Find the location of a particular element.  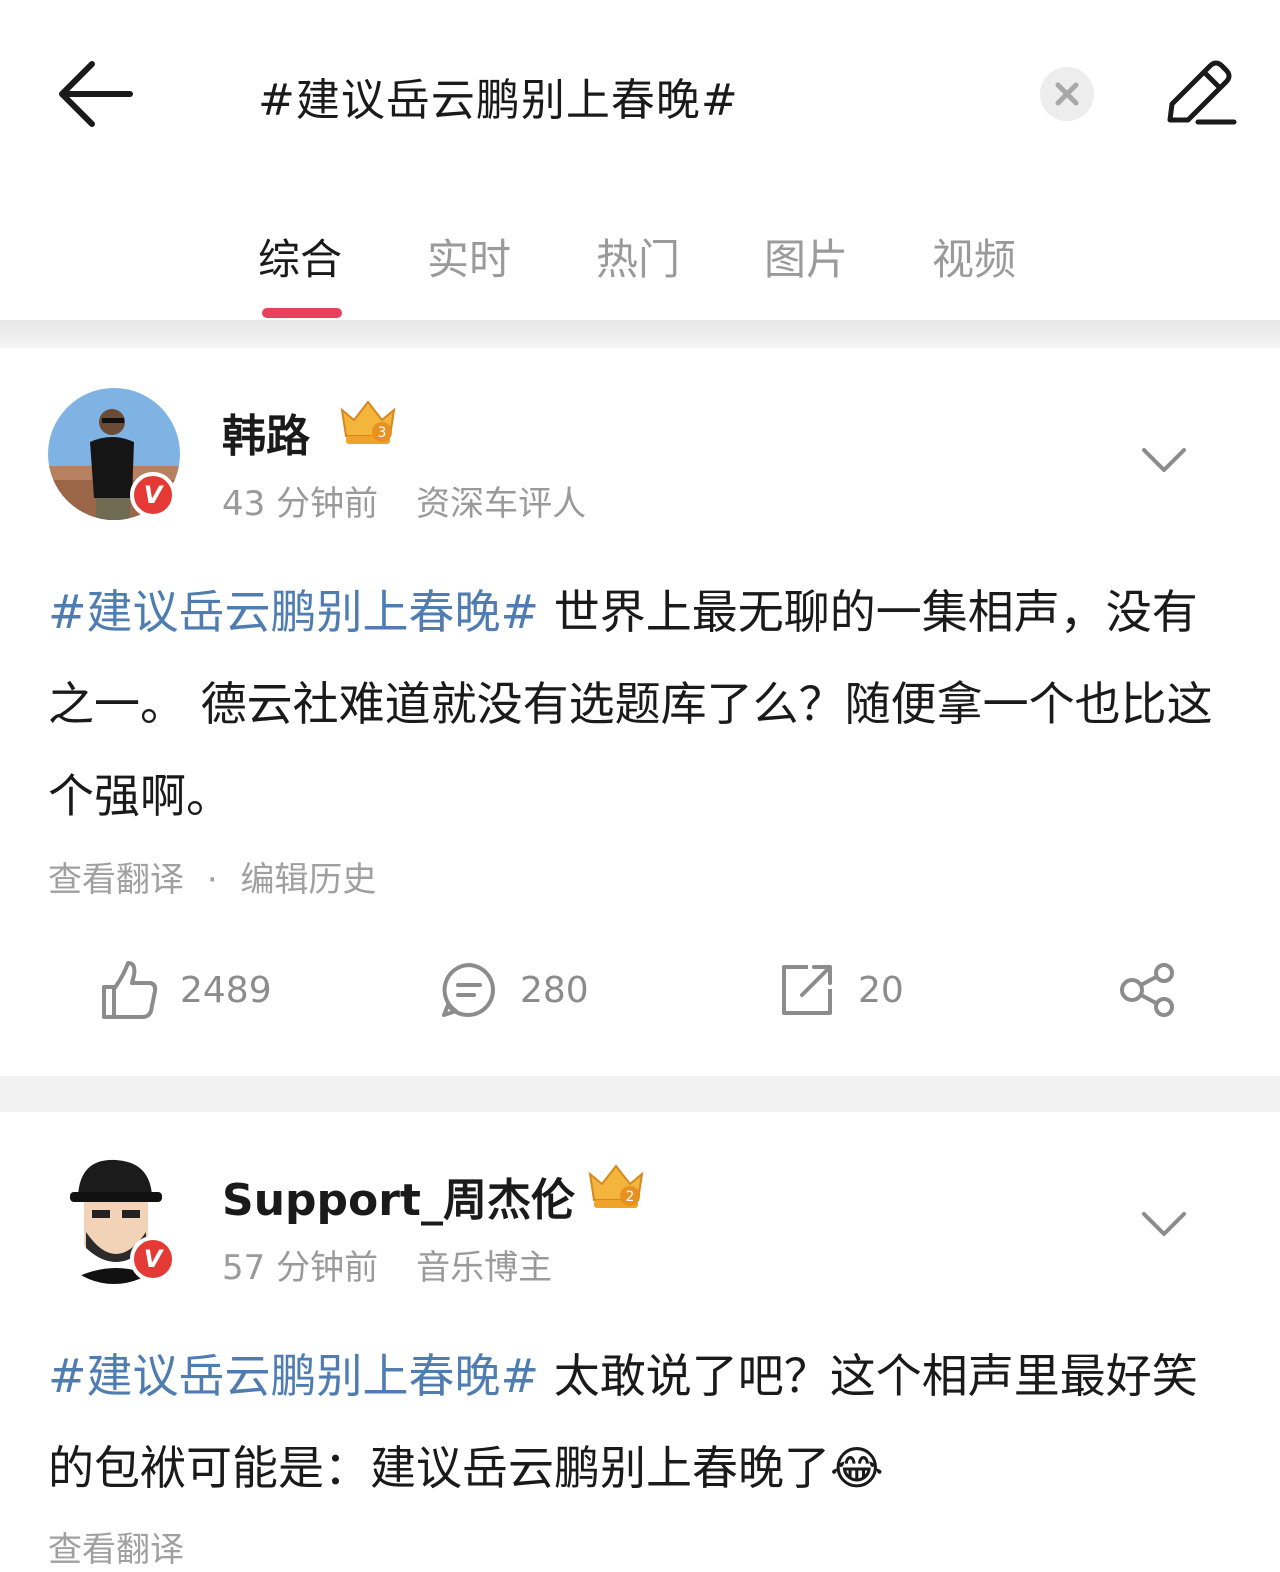

comment-icon is located at coordinates (468, 990).